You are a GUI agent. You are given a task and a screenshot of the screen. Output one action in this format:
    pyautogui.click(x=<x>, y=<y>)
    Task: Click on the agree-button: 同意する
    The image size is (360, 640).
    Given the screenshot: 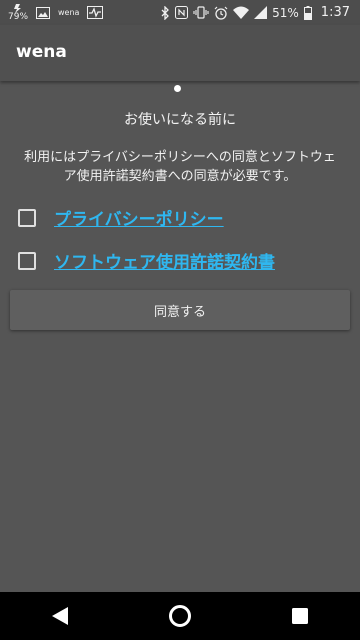 What is the action you would take?
    pyautogui.click(x=180, y=310)
    